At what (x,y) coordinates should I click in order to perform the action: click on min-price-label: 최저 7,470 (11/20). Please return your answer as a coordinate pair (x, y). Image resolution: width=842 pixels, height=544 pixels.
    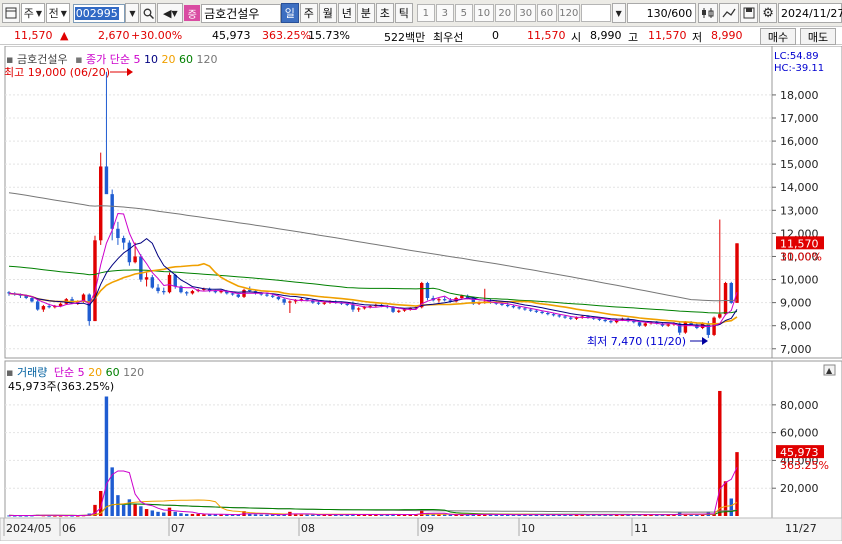
    Looking at the image, I should click on (637, 341).